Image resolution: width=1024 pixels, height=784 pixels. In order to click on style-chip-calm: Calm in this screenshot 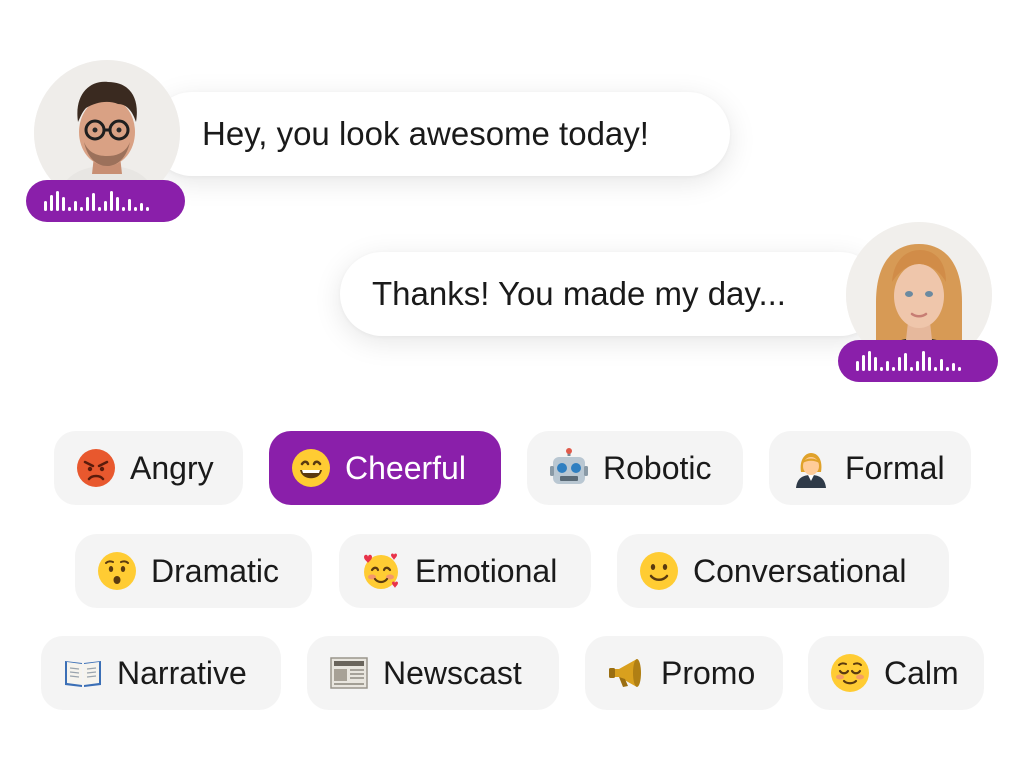, I will do `click(896, 673)`.